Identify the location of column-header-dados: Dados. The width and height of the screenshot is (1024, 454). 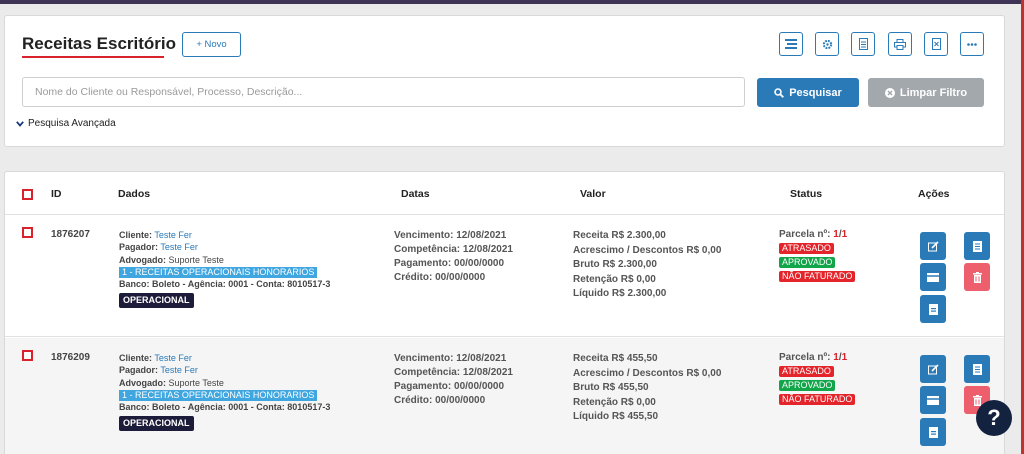
(134, 194).